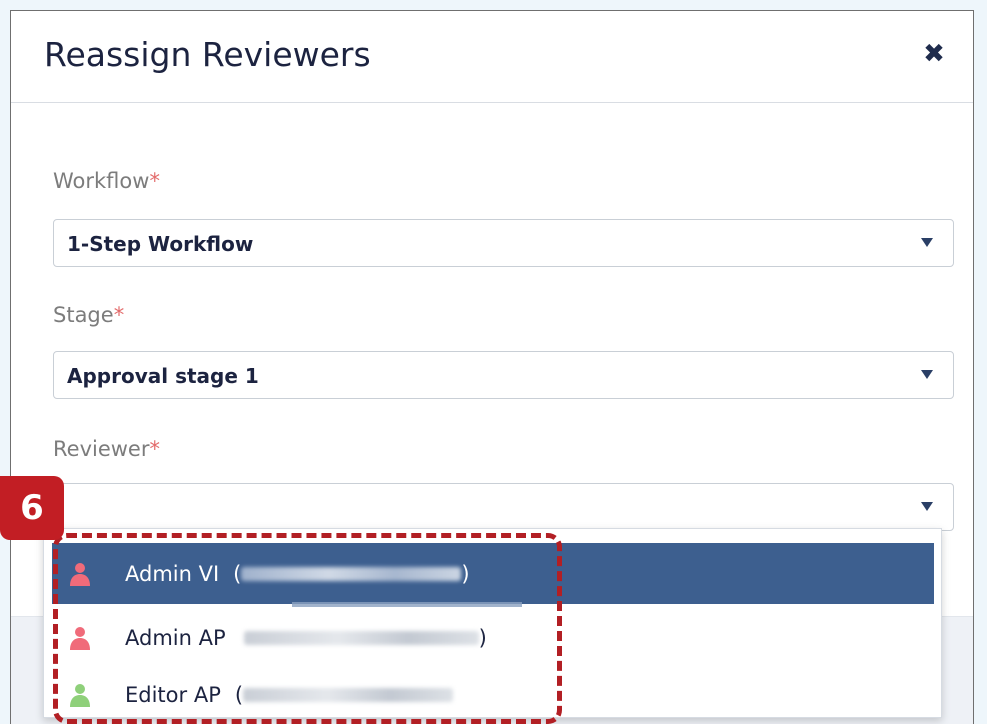 The image size is (987, 724). Describe the element at coordinates (503, 375) in the screenshot. I see `stage-select: Approval stage 1` at that location.